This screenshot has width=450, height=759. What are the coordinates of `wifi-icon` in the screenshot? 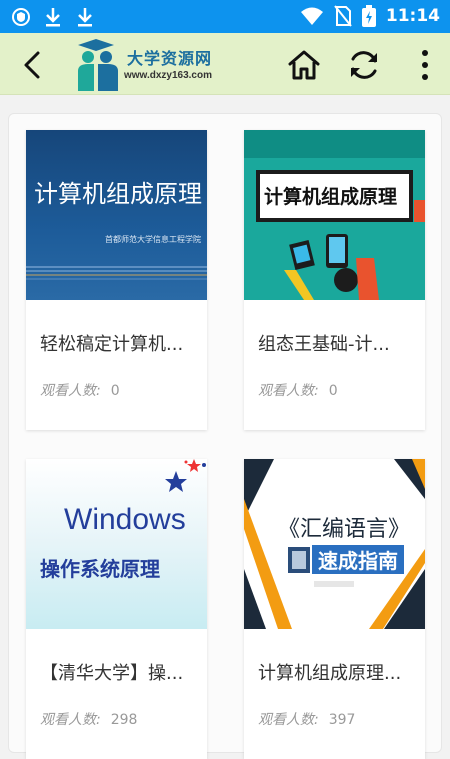 It's located at (311, 16).